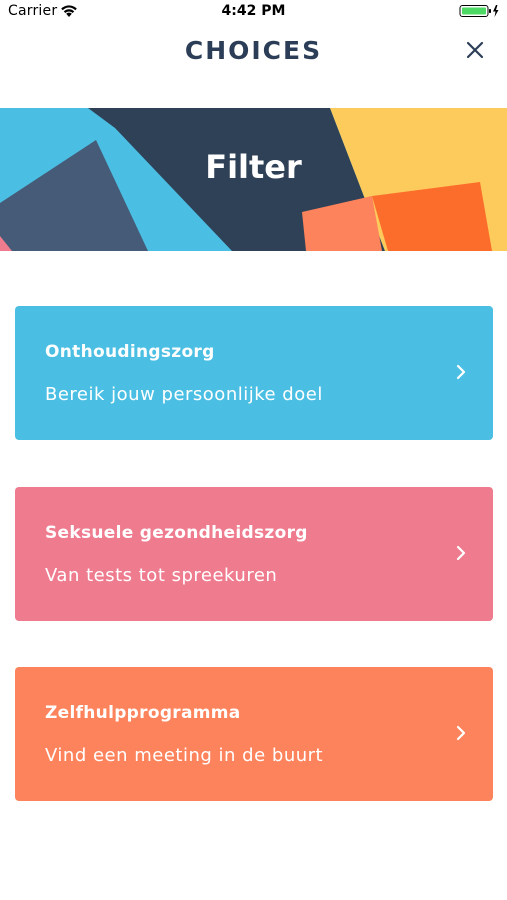  Describe the element at coordinates (184, 394) in the screenshot. I see `card-subtitle: Bereik jouw persoonlijke doel` at that location.